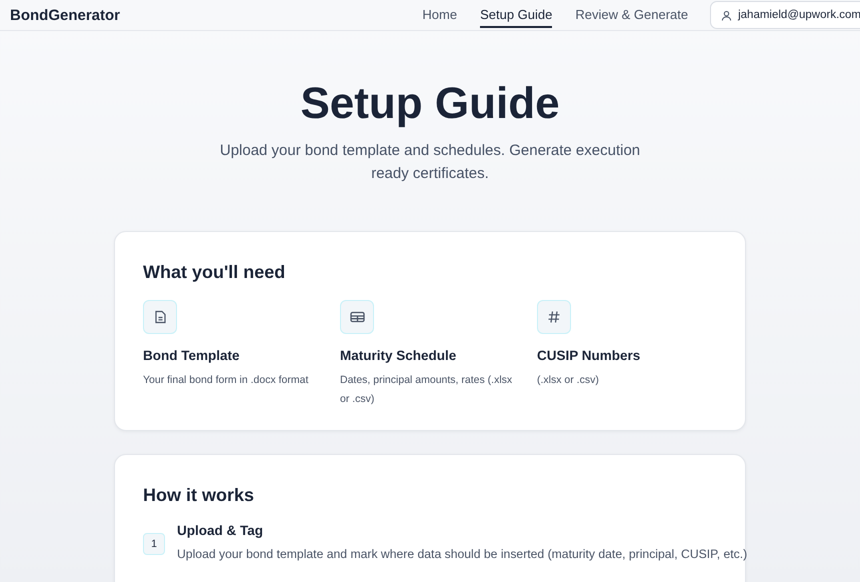 This screenshot has width=860, height=582. What do you see at coordinates (427, 390) in the screenshot?
I see `item-description: Dates, principal amounts, rates (.xlsx or .csv)` at bounding box center [427, 390].